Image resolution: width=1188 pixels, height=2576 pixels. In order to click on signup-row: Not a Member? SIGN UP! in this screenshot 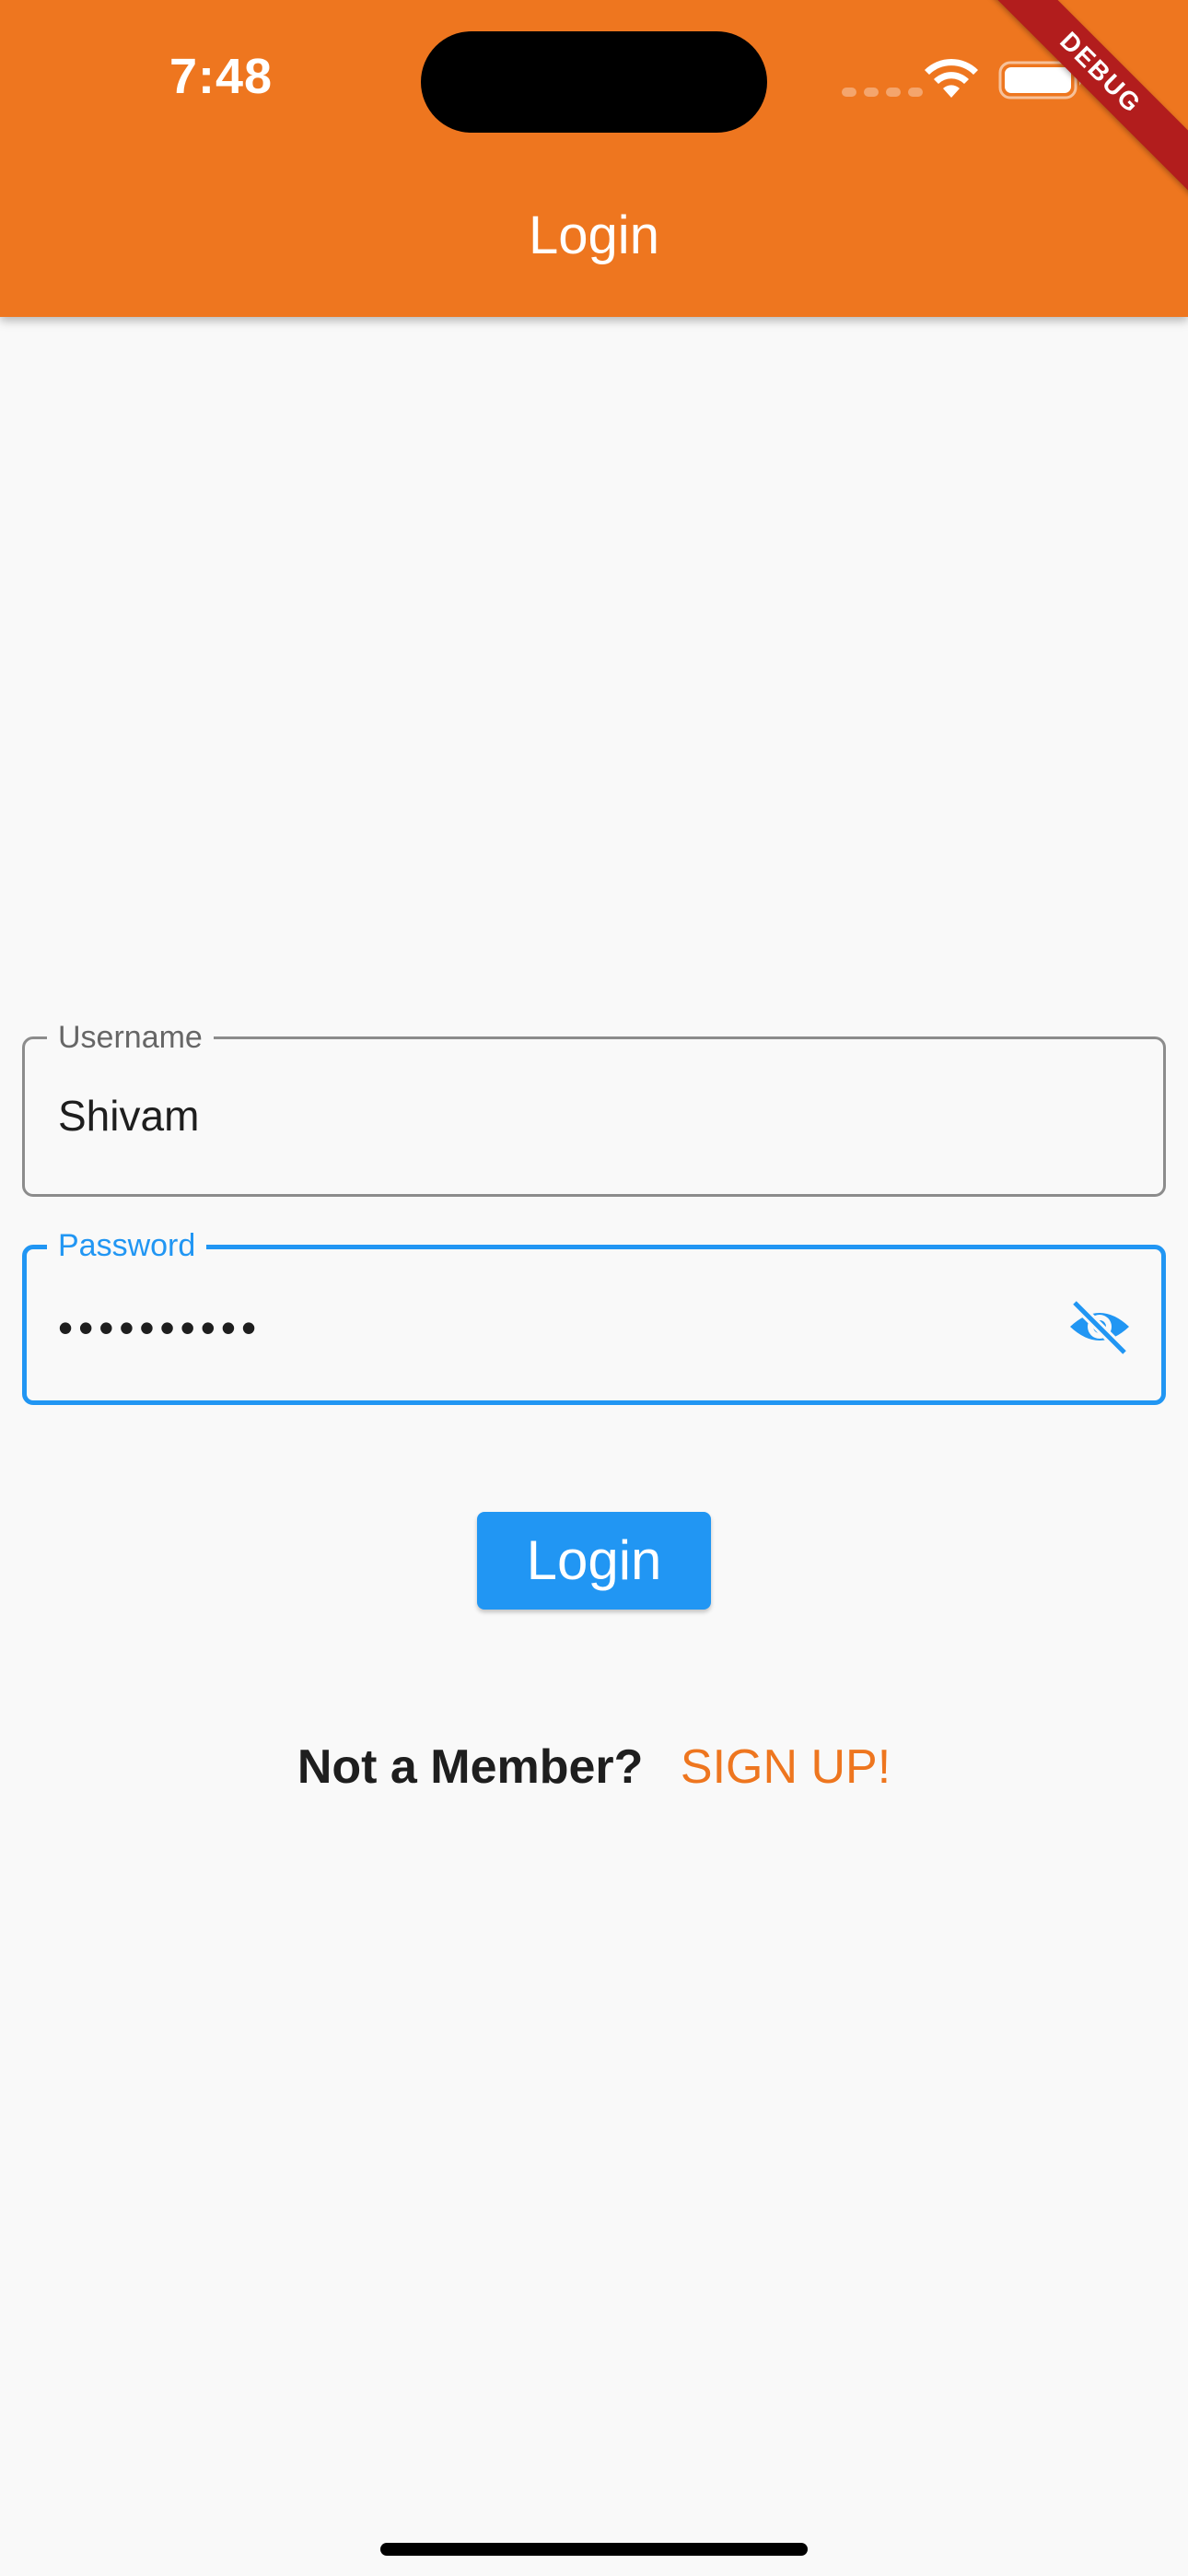, I will do `click(594, 1767)`.